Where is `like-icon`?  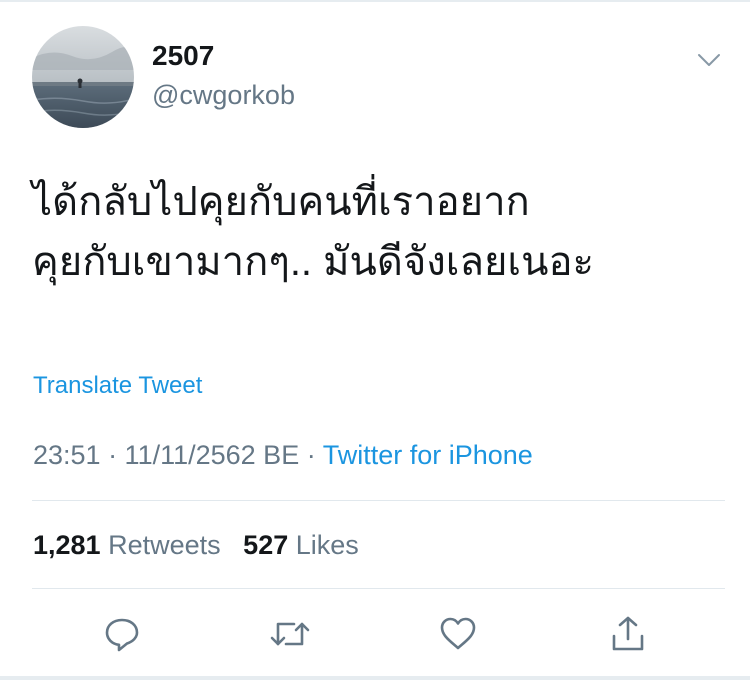
like-icon is located at coordinates (458, 633).